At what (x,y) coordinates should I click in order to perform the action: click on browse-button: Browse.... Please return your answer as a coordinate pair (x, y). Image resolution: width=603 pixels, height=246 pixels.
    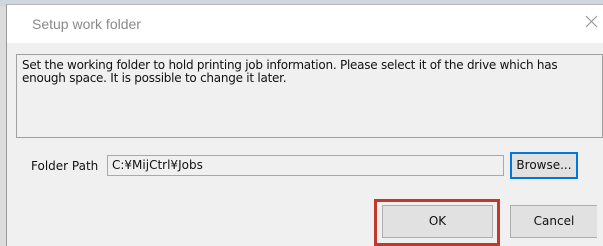
    Looking at the image, I should click on (544, 165).